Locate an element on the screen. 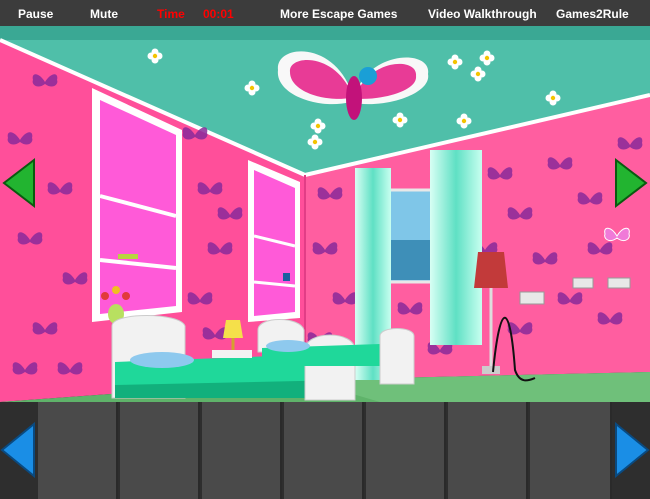  blue-right-arrow-icon is located at coordinates (632, 450).